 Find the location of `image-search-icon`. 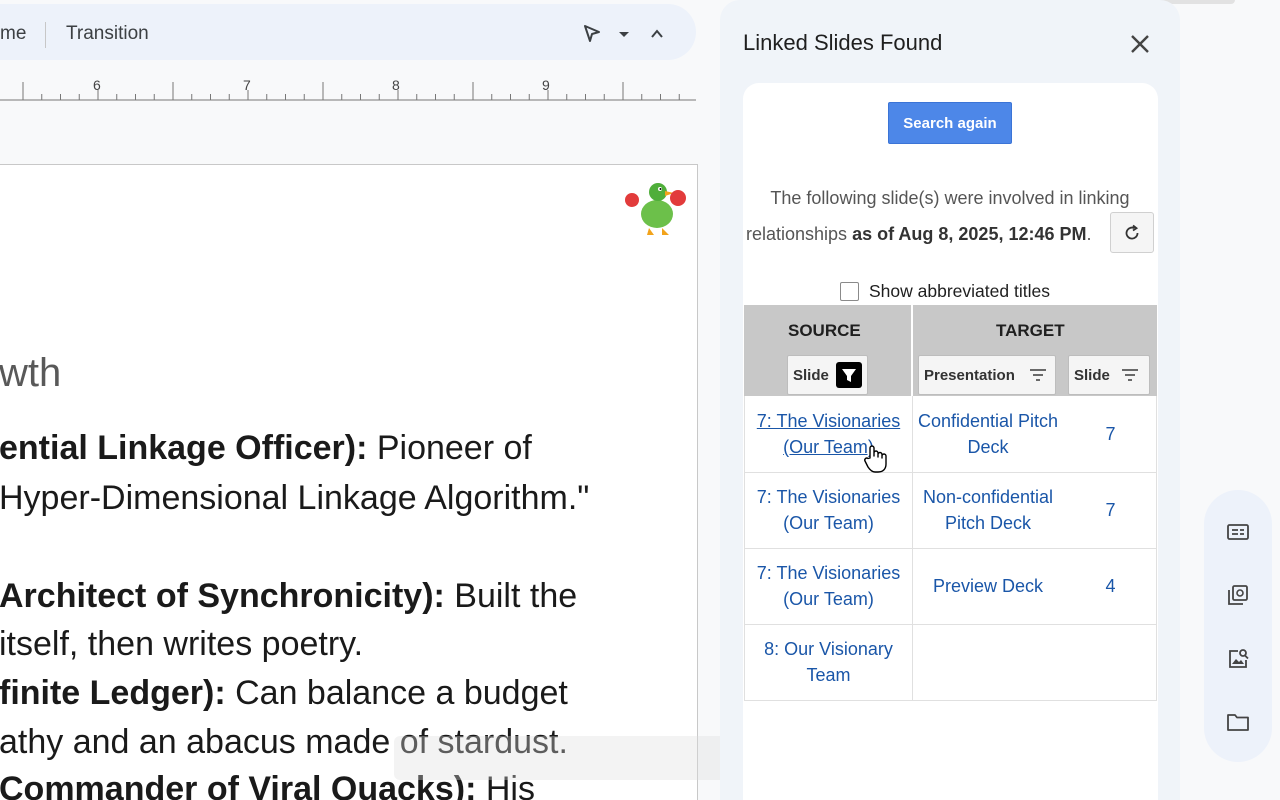

image-search-icon is located at coordinates (1238, 659).